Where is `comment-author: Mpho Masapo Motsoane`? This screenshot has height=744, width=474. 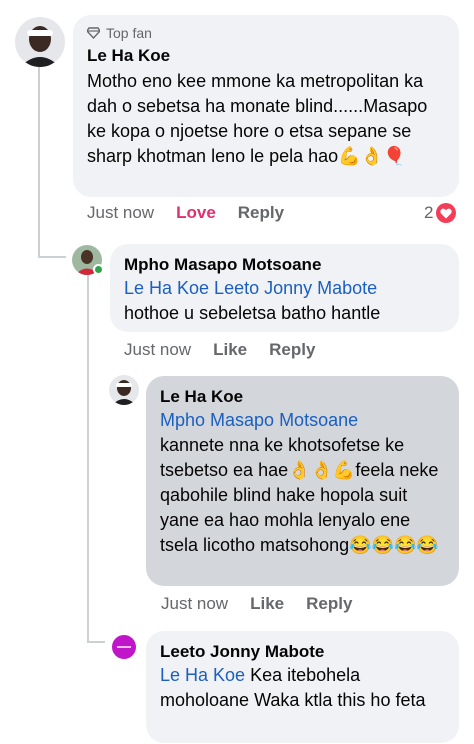 comment-author: Mpho Masapo Motsoane is located at coordinates (284, 265).